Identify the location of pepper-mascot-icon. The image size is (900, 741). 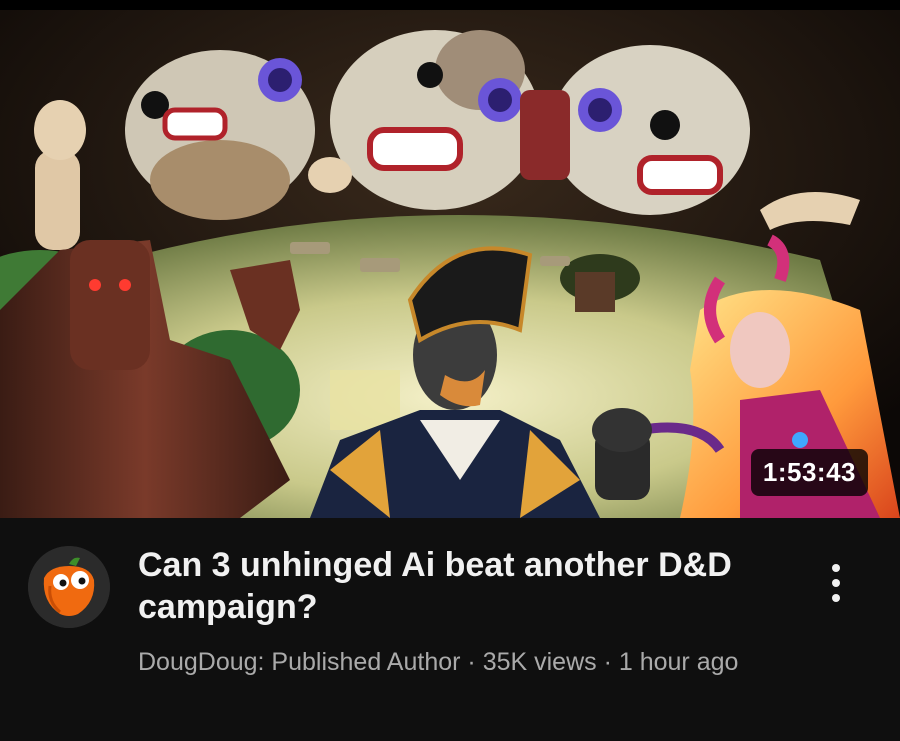
(69, 587).